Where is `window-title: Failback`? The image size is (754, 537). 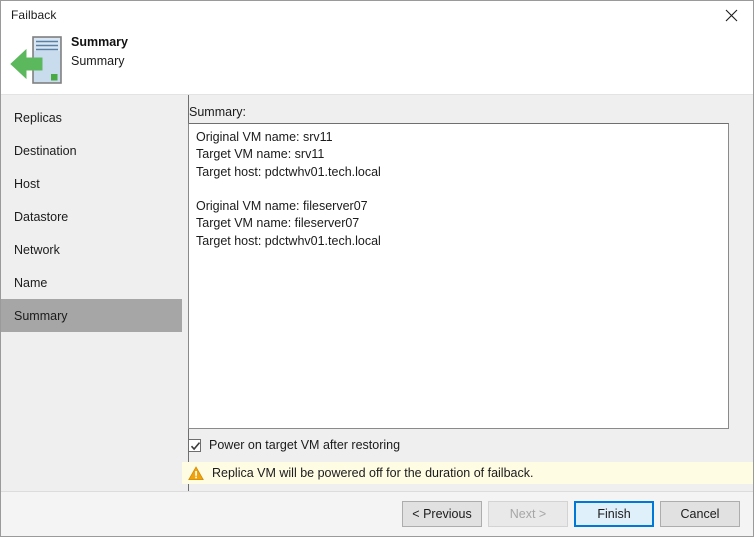 window-title: Failback is located at coordinates (34, 15).